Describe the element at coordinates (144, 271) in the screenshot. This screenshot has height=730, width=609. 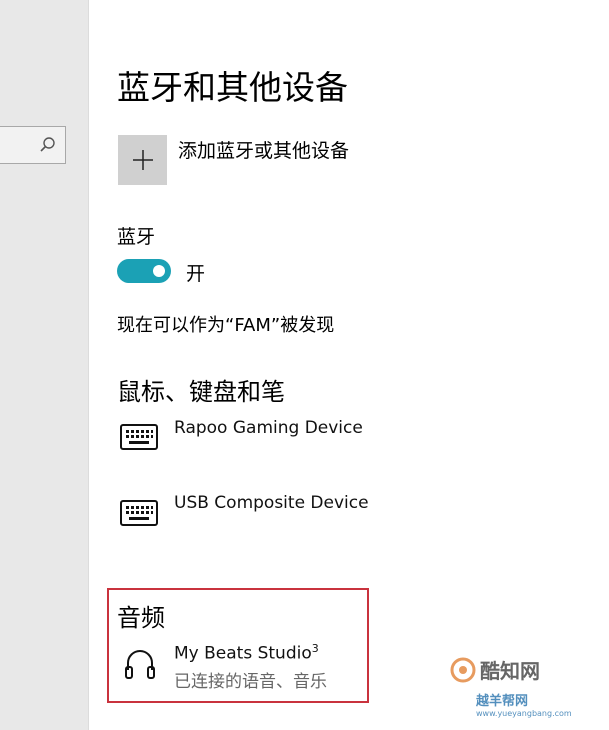
I see `bluetooth-toggle` at that location.